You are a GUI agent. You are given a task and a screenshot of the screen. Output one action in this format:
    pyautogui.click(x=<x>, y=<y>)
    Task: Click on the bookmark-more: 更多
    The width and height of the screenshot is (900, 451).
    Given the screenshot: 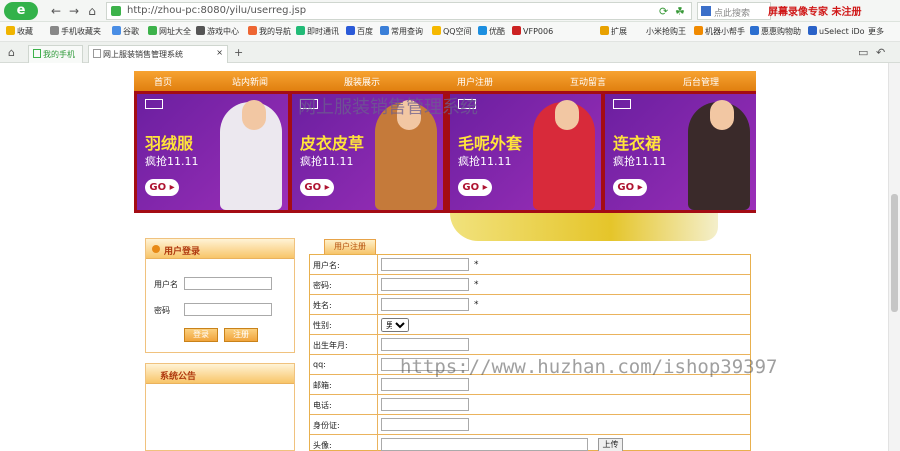 What is the action you would take?
    pyautogui.click(x=876, y=31)
    